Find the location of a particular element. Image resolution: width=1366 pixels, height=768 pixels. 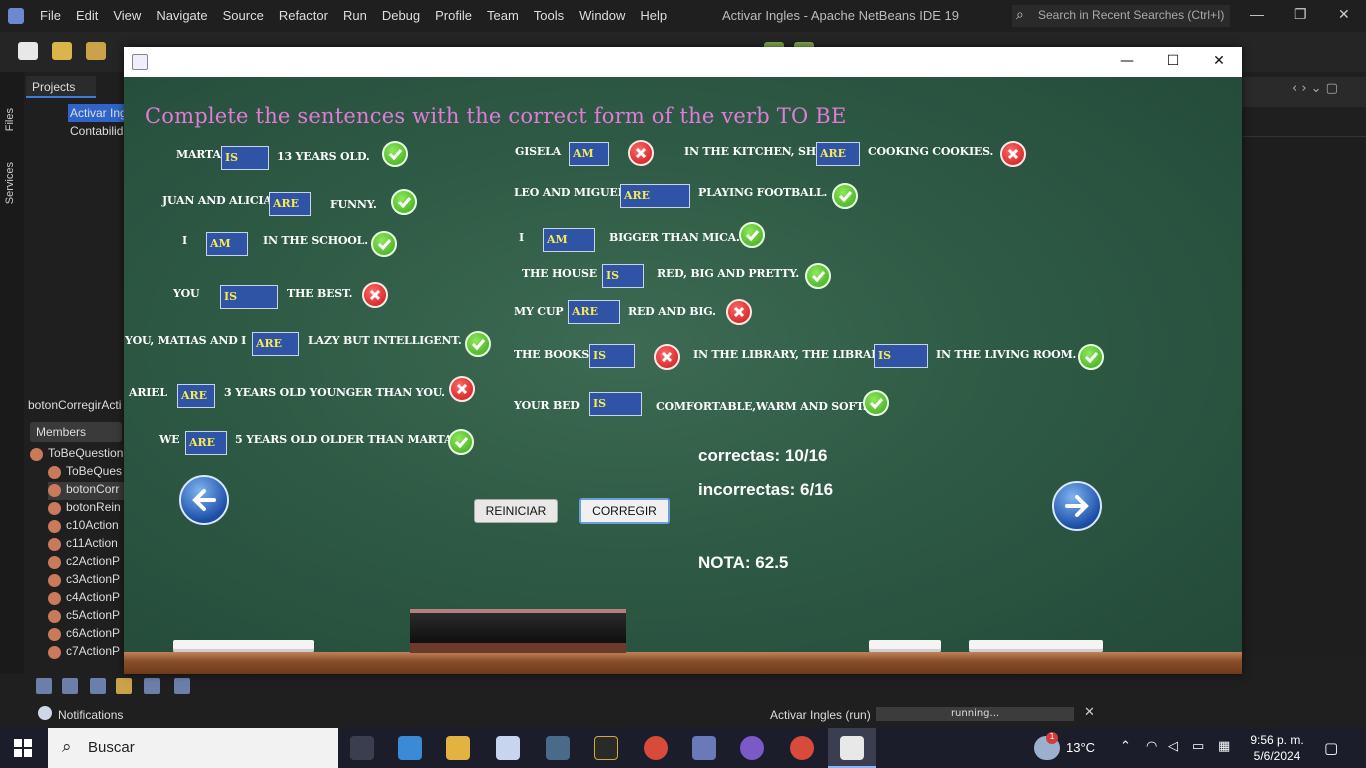

new-file-icon is located at coordinates (28, 51).